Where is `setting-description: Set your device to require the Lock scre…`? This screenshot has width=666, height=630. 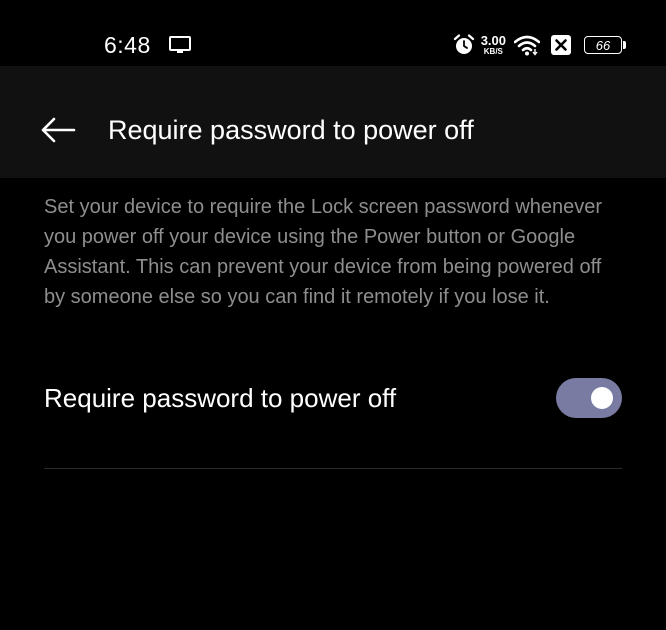 setting-description: Set your device to require the Lock scre… is located at coordinates (323, 252).